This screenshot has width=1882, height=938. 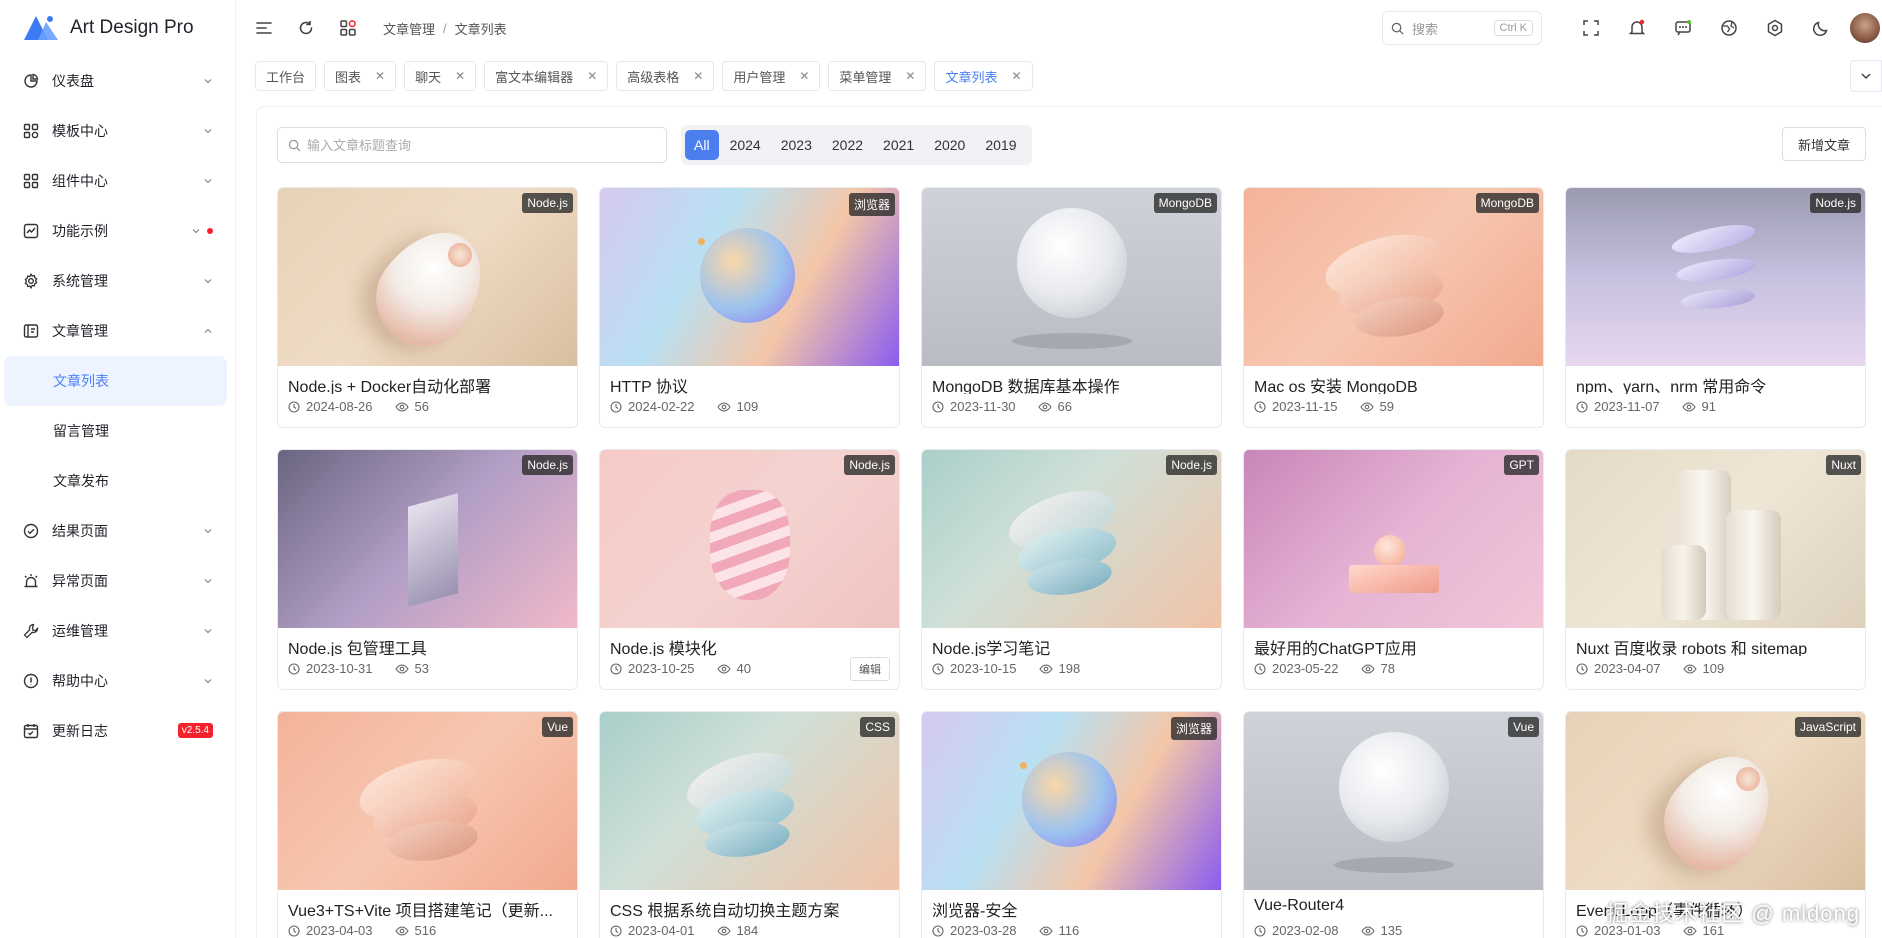 What do you see at coordinates (1000, 145) in the screenshot?
I see `year-filter-2019: 2019` at bounding box center [1000, 145].